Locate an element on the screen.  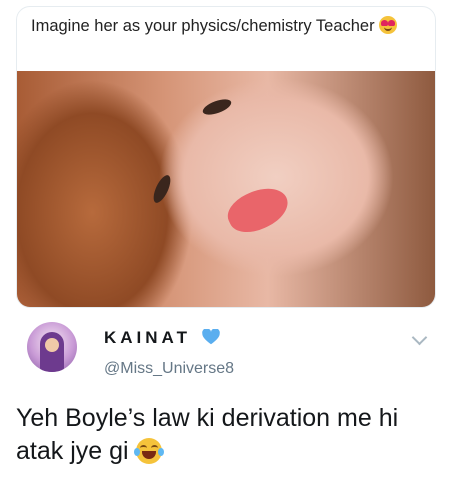
author-handle: @Miss_Universe8 is located at coordinates (169, 369).